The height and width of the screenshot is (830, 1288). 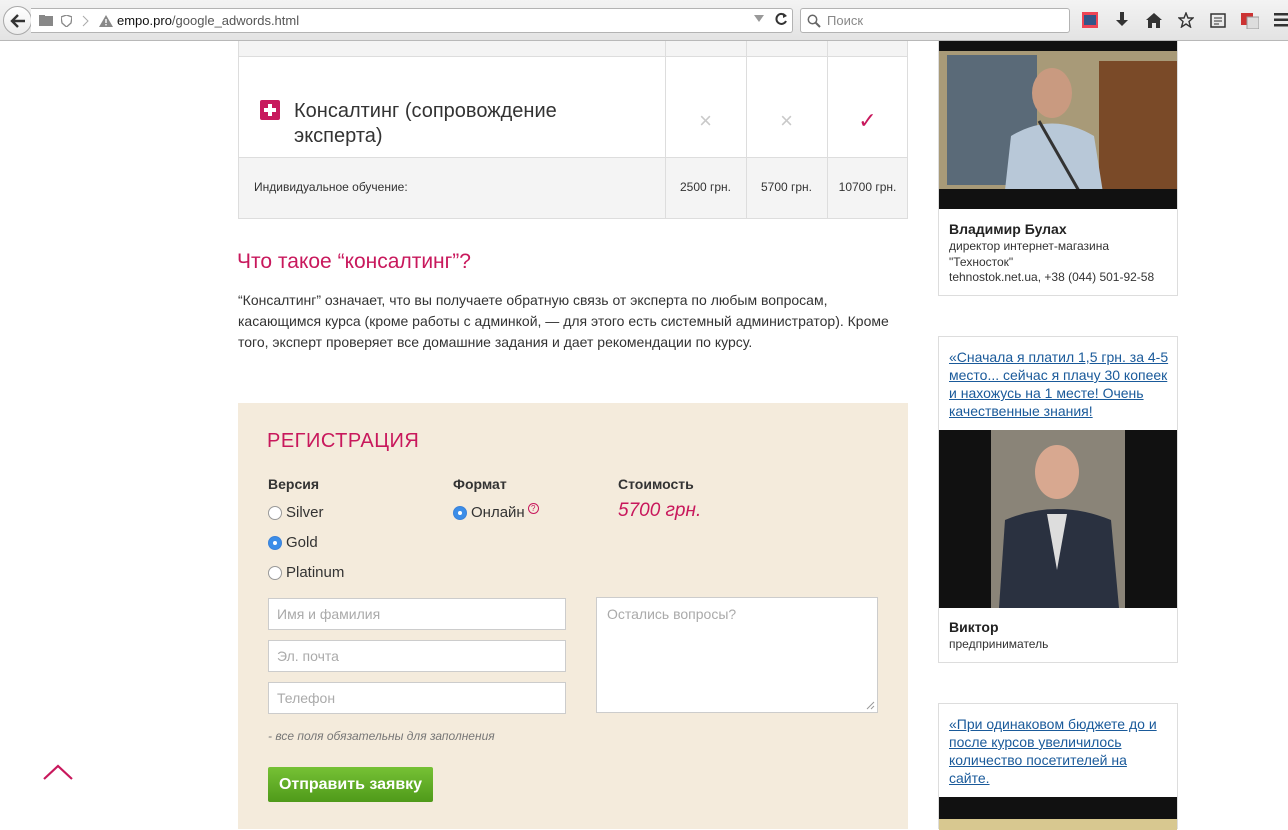 I want to click on submit-button: Отправить заявку, so click(x=350, y=784).